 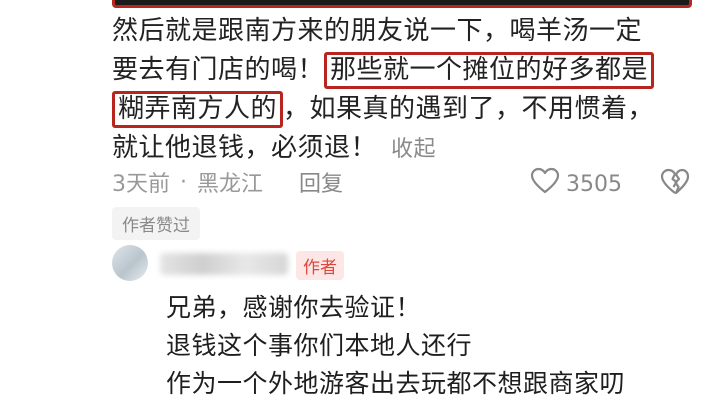 I want to click on comment-text-segment: ，如果真的遇到了，不用惯着，, so click(x=469, y=109).